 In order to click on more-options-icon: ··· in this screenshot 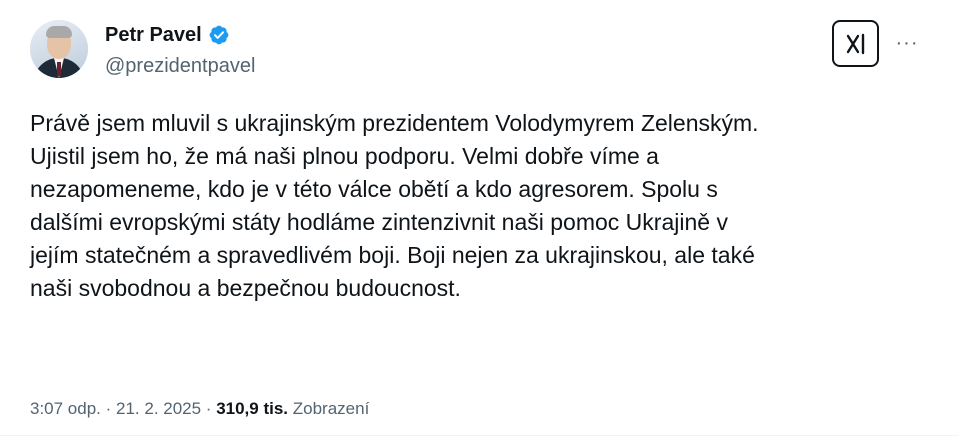, I will do `click(907, 42)`.